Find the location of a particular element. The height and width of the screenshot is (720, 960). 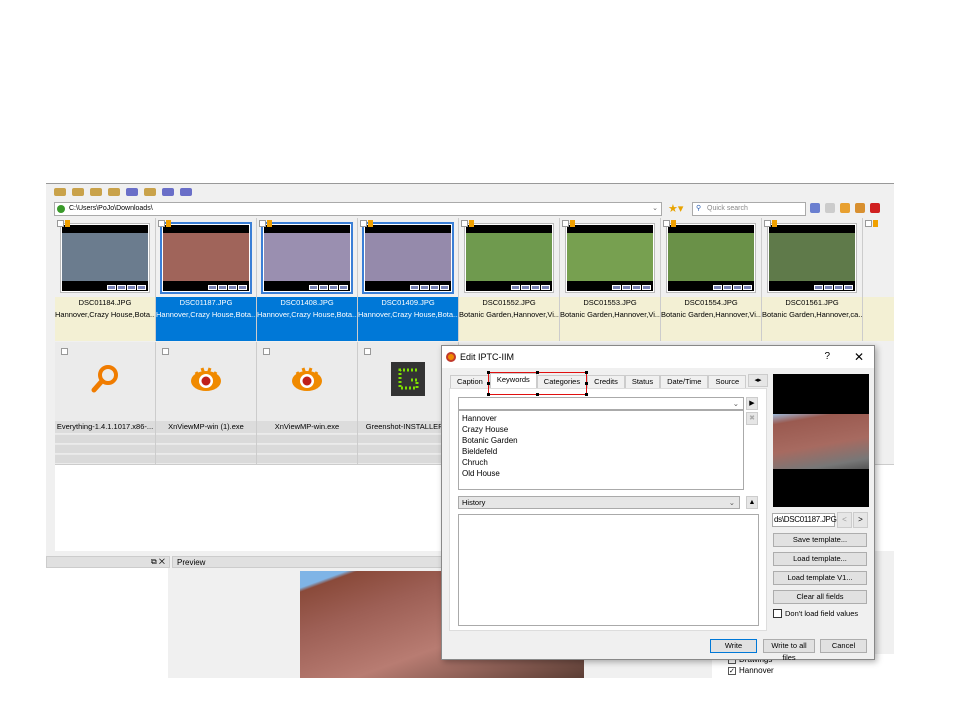

close-button: ✕ is located at coordinates (859, 357).